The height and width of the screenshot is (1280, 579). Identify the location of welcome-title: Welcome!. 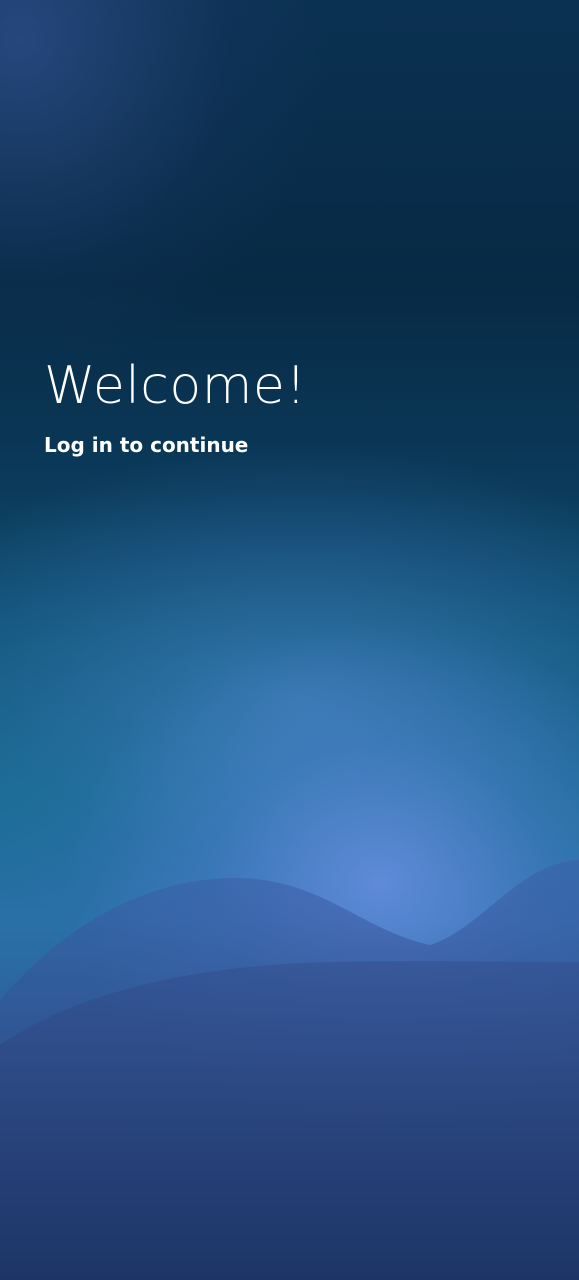
(175, 386).